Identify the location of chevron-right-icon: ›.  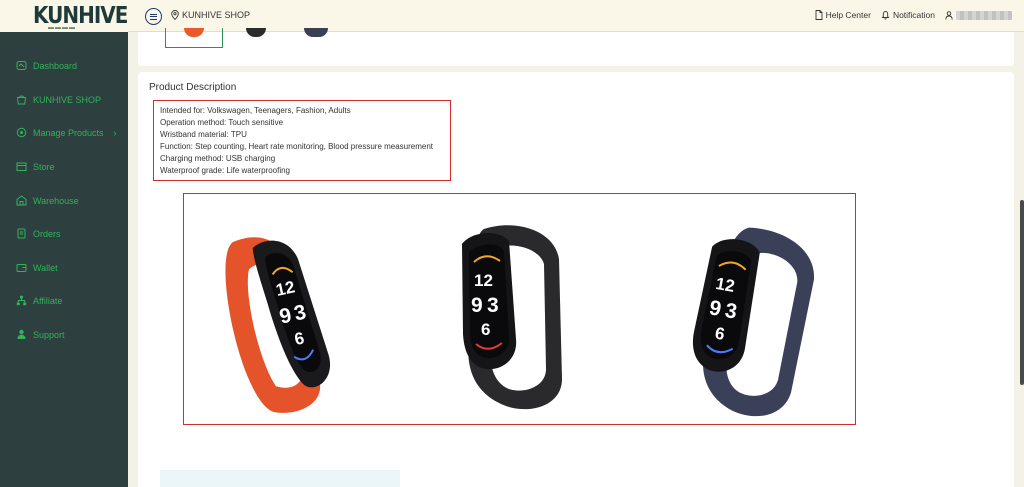
(115, 132).